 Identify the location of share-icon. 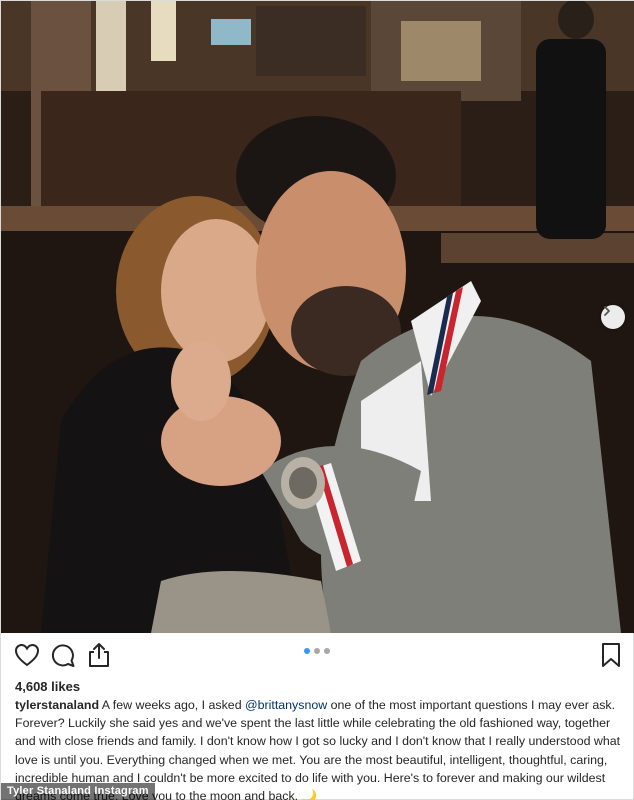
(99, 655).